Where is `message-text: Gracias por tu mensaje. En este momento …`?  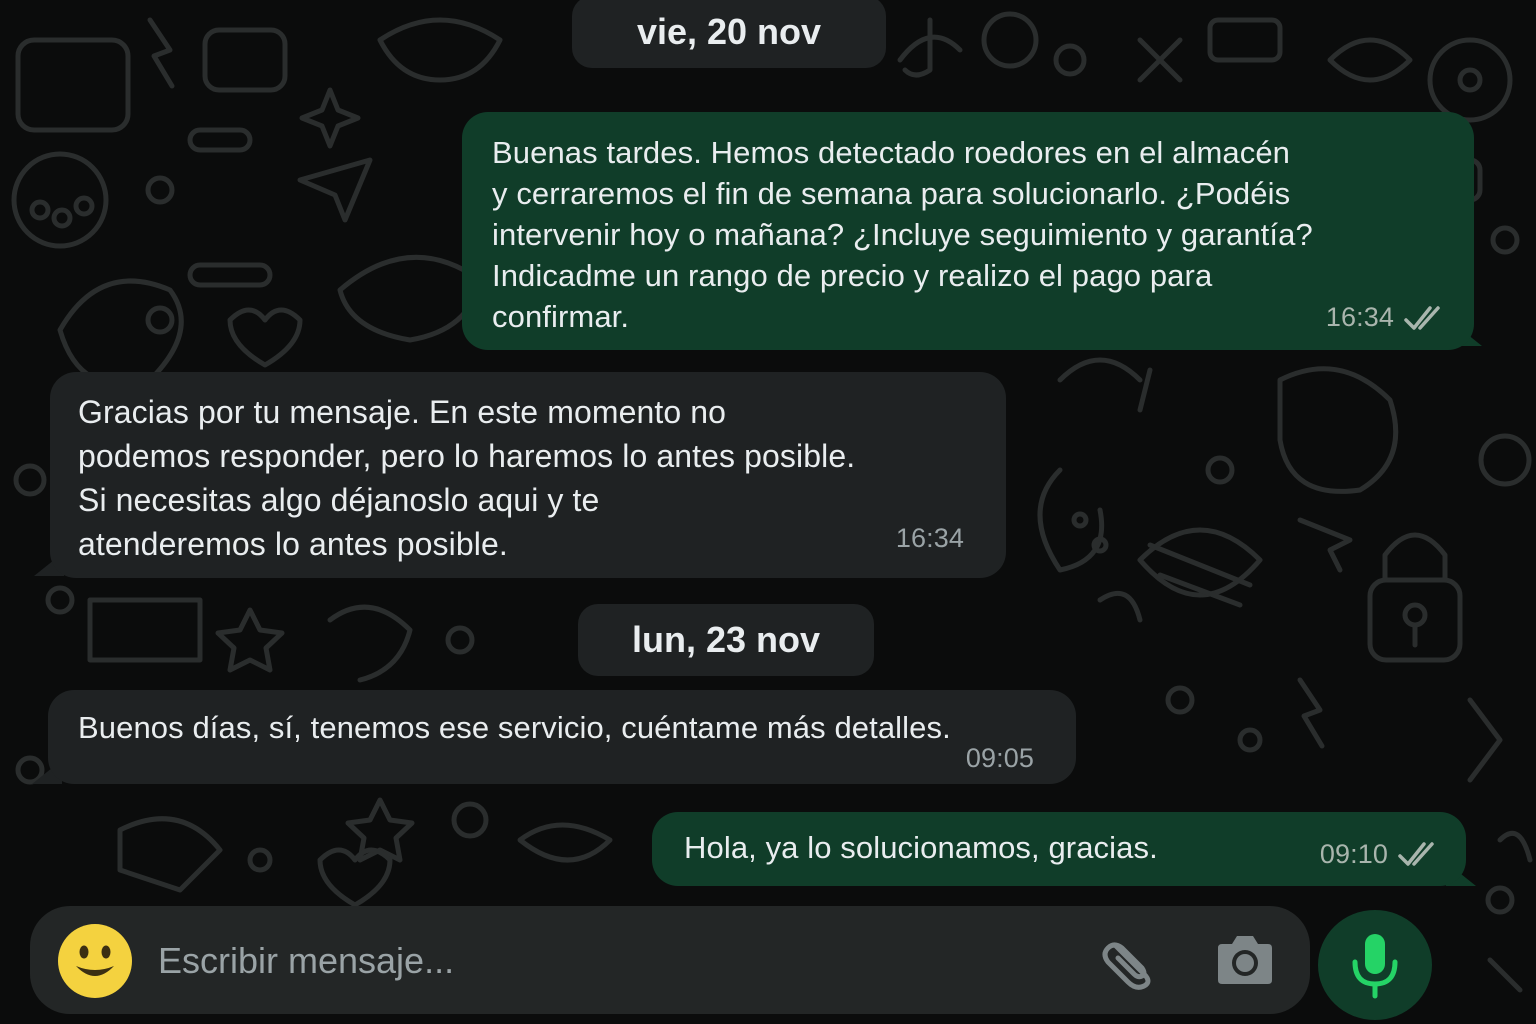
message-text: Gracias por tu mensaje. En este momento … is located at coordinates (467, 478).